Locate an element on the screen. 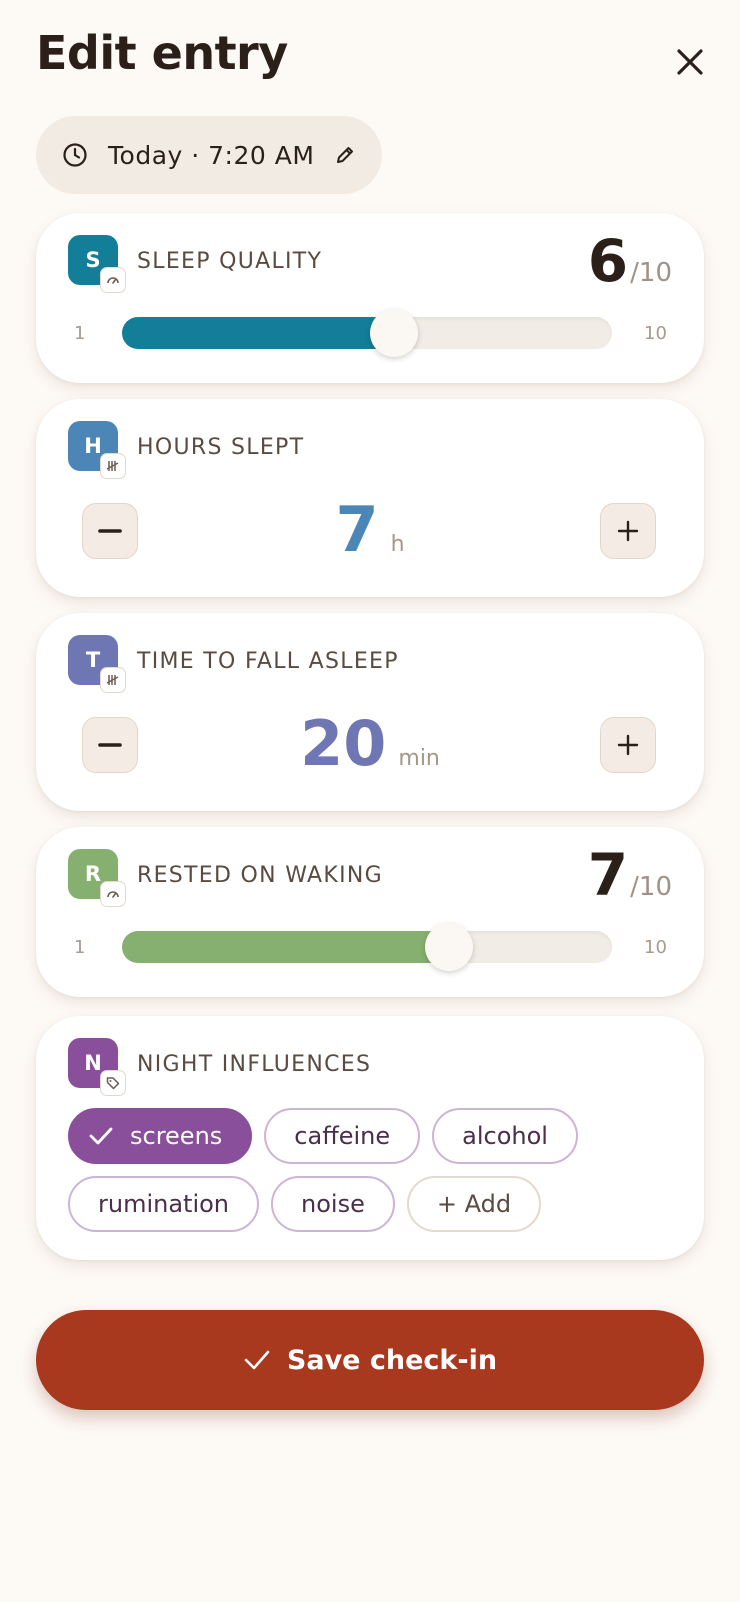 This screenshot has height=1602, width=740. add-tag-label: + Add is located at coordinates (474, 1204).